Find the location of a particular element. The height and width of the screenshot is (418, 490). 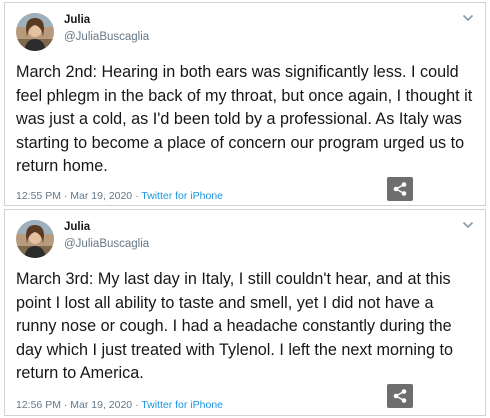

tweet-timestamp: 12:55 PM · Mar 19, 2020 · is located at coordinates (78, 196).